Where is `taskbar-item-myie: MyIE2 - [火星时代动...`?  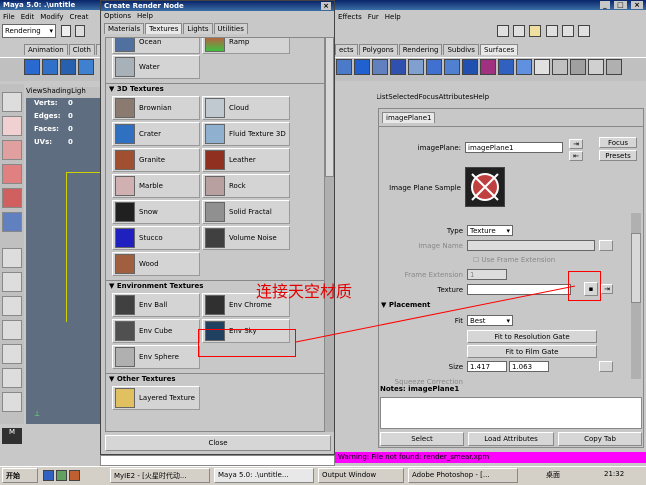 taskbar-item-myie: MyIE2 - [火星时代动... is located at coordinates (160, 475).